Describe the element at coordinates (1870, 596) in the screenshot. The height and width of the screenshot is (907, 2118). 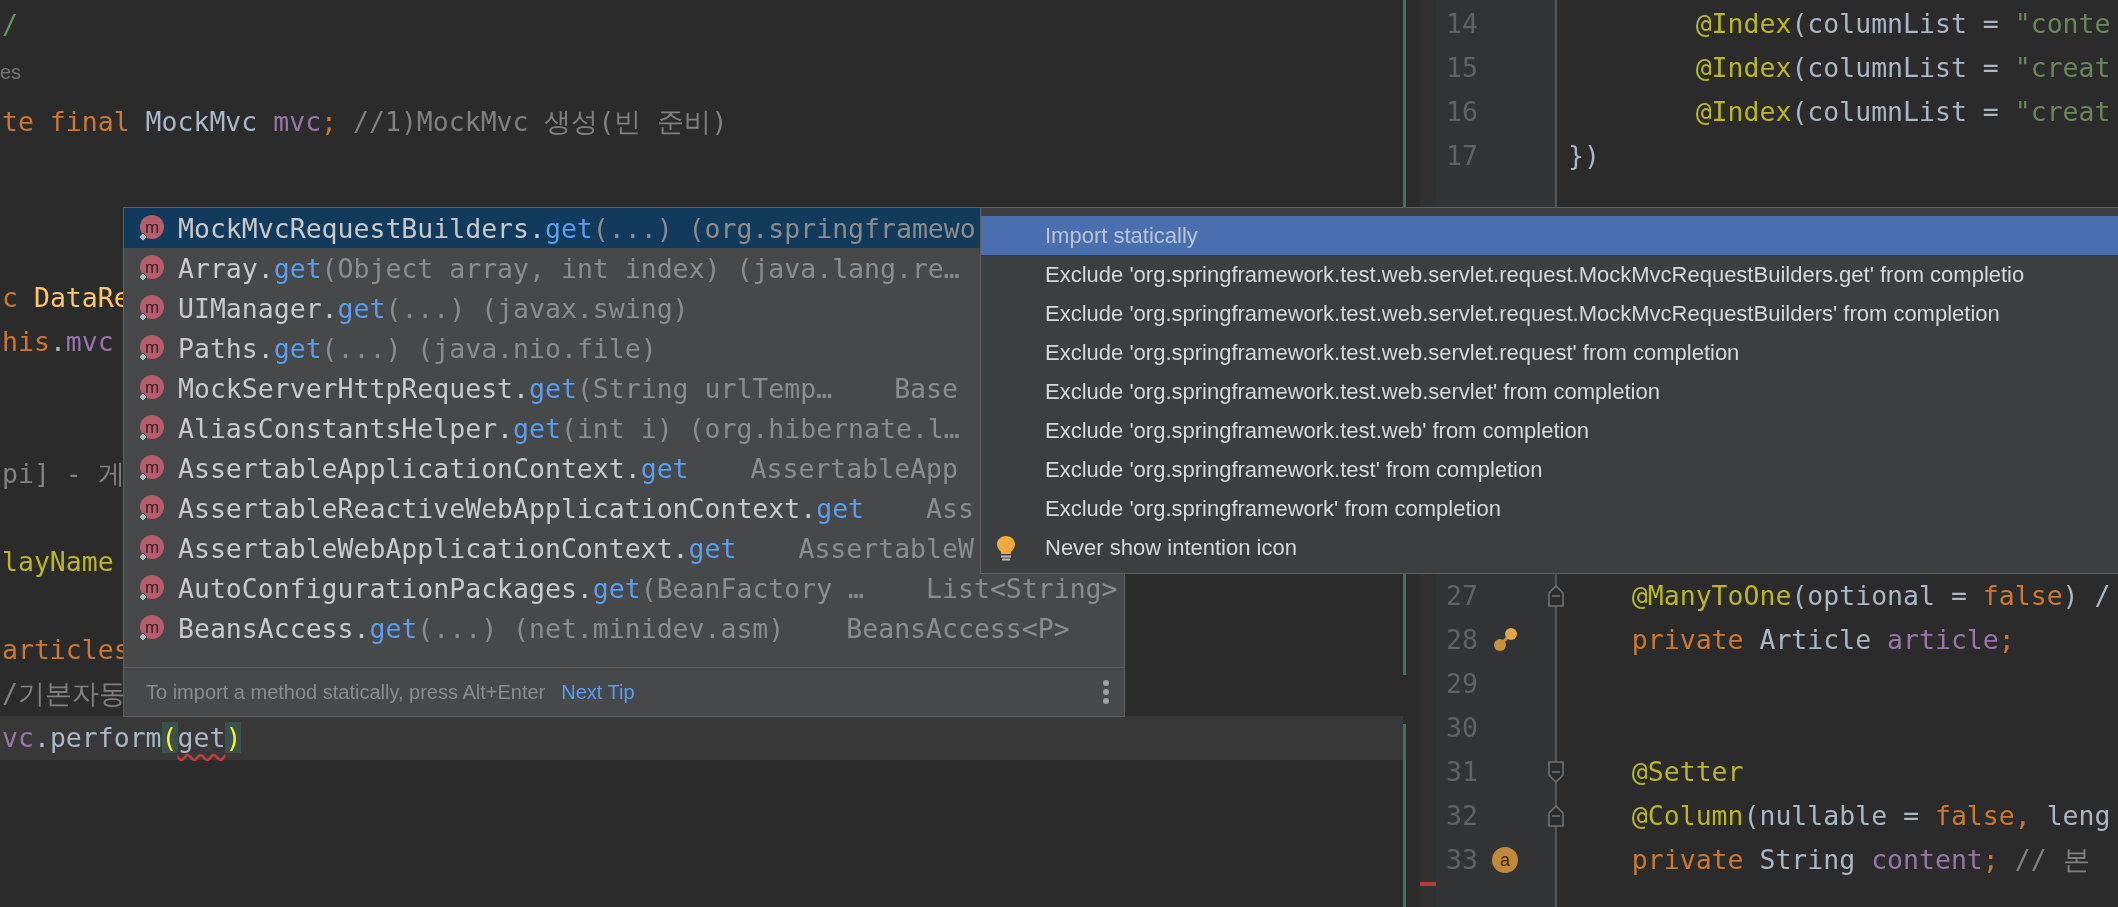
I see `code-line: @ManyToOne(optional = false) /` at that location.